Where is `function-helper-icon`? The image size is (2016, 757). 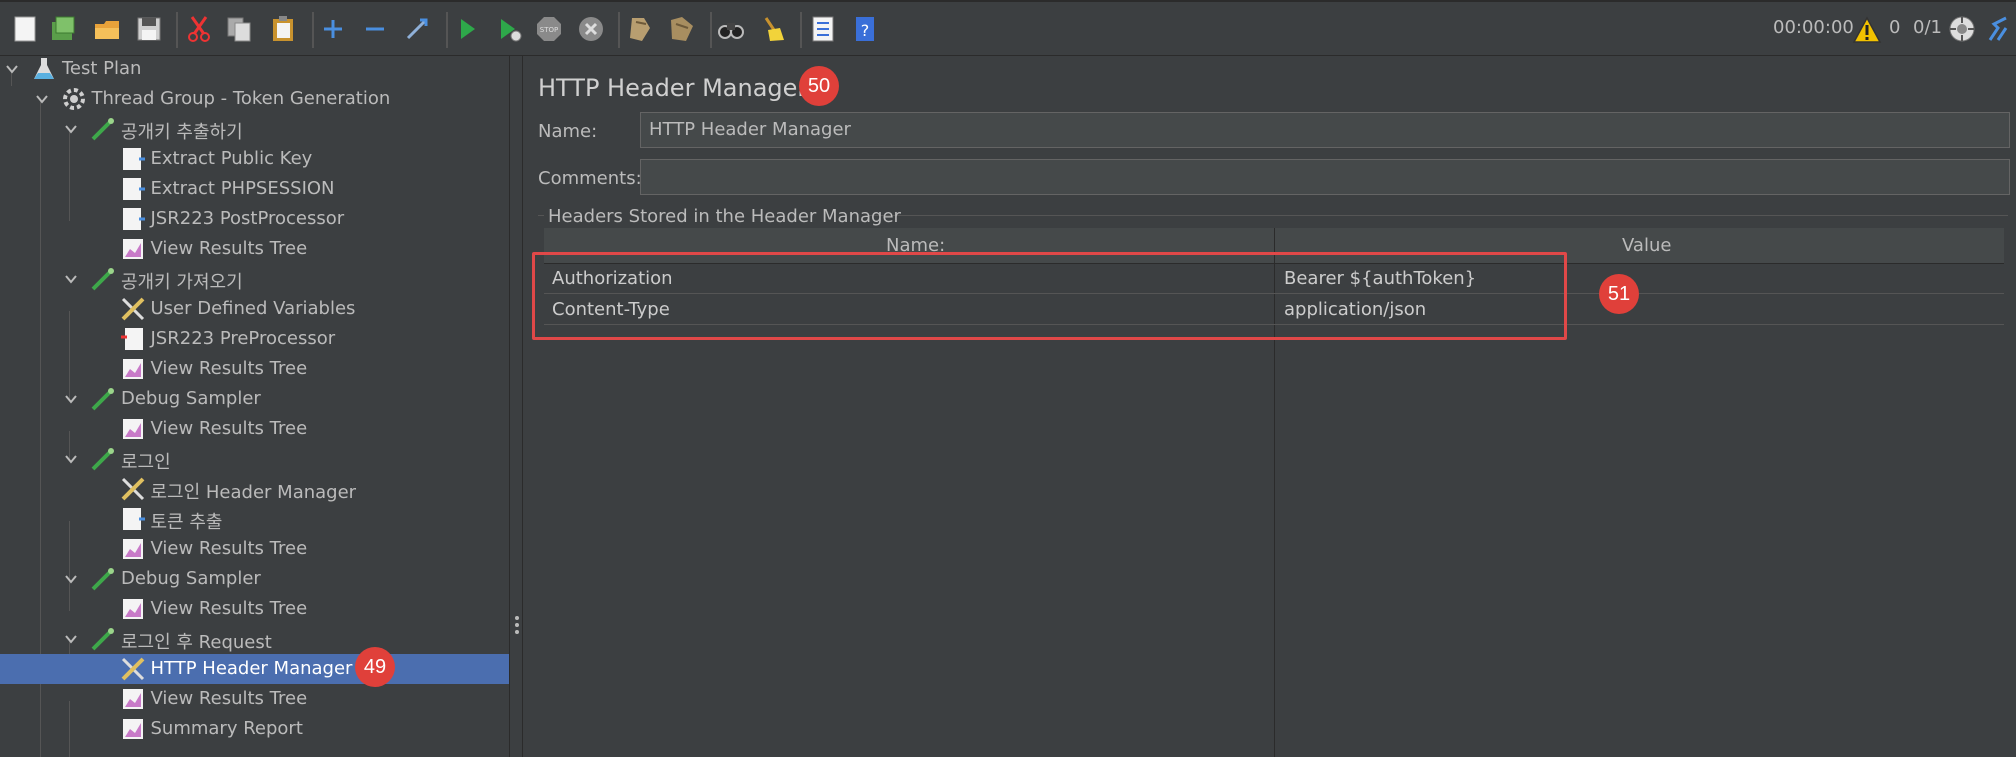 function-helper-icon is located at coordinates (823, 29).